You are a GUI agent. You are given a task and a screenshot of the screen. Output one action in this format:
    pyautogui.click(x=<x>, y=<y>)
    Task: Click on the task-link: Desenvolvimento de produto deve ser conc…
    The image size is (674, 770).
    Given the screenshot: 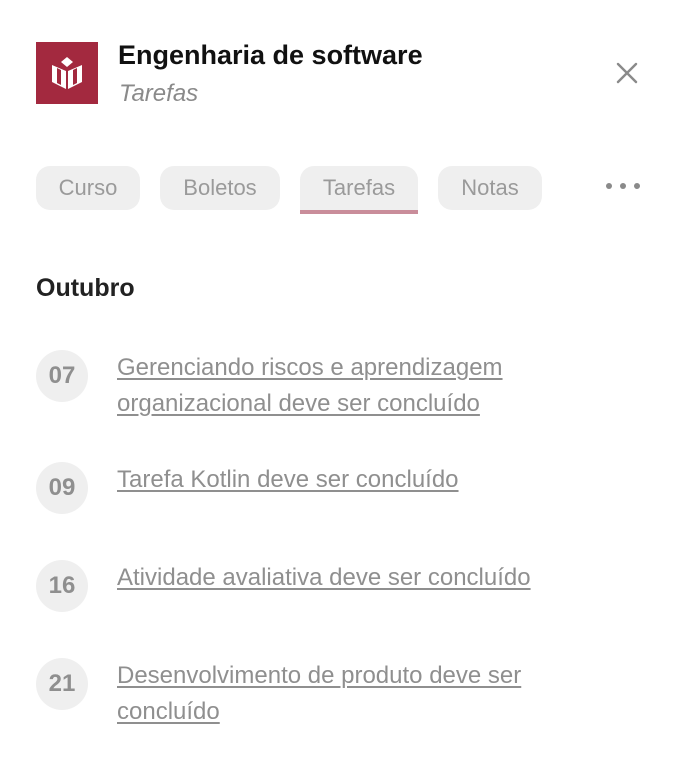 What is the action you would take?
    pyautogui.click(x=367, y=694)
    